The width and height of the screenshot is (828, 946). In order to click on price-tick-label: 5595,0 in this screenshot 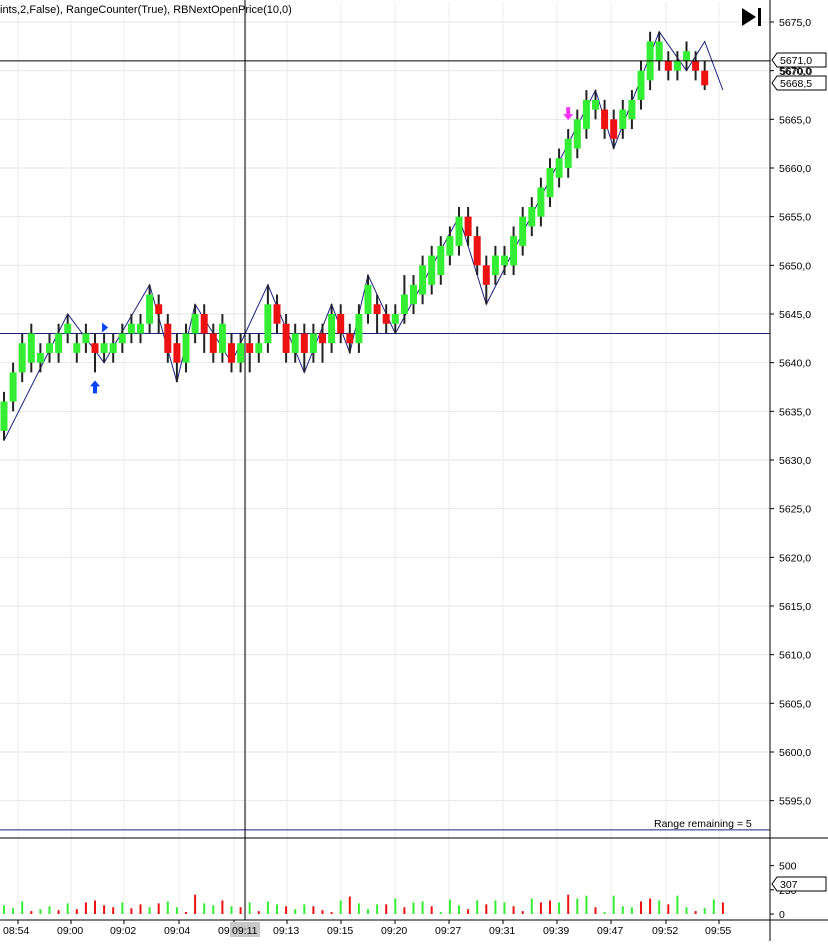, I will do `click(795, 802)`.